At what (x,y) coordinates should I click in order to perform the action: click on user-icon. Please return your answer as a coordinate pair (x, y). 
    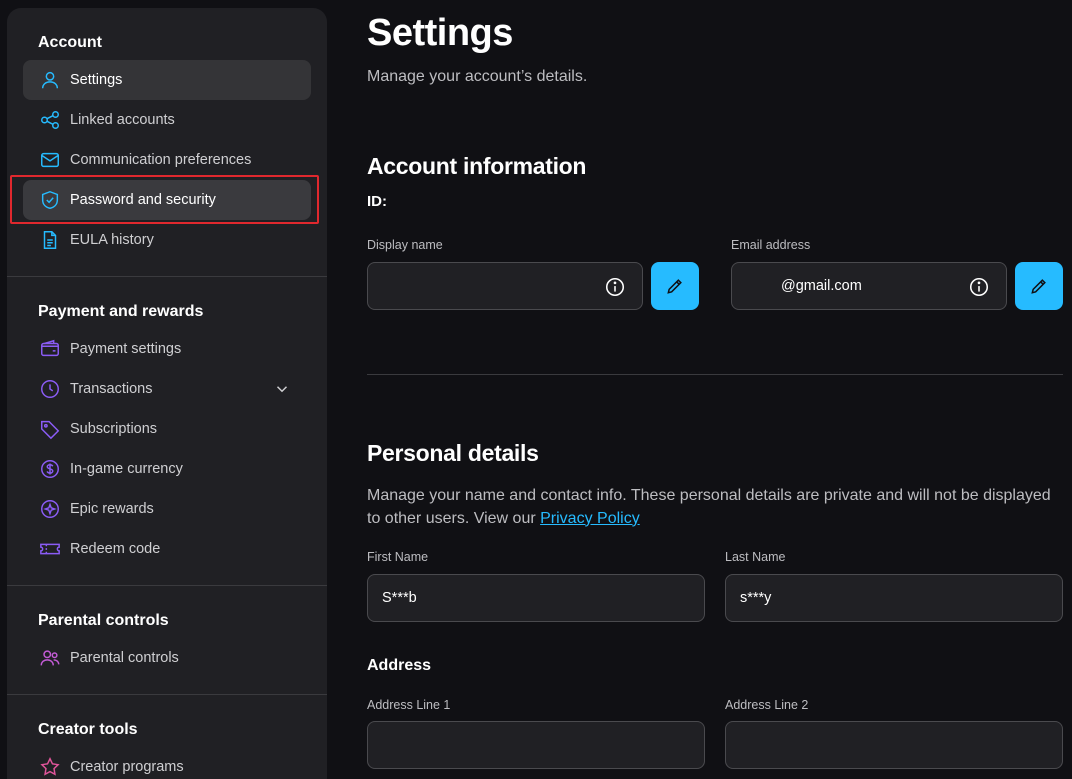
    Looking at the image, I should click on (50, 80).